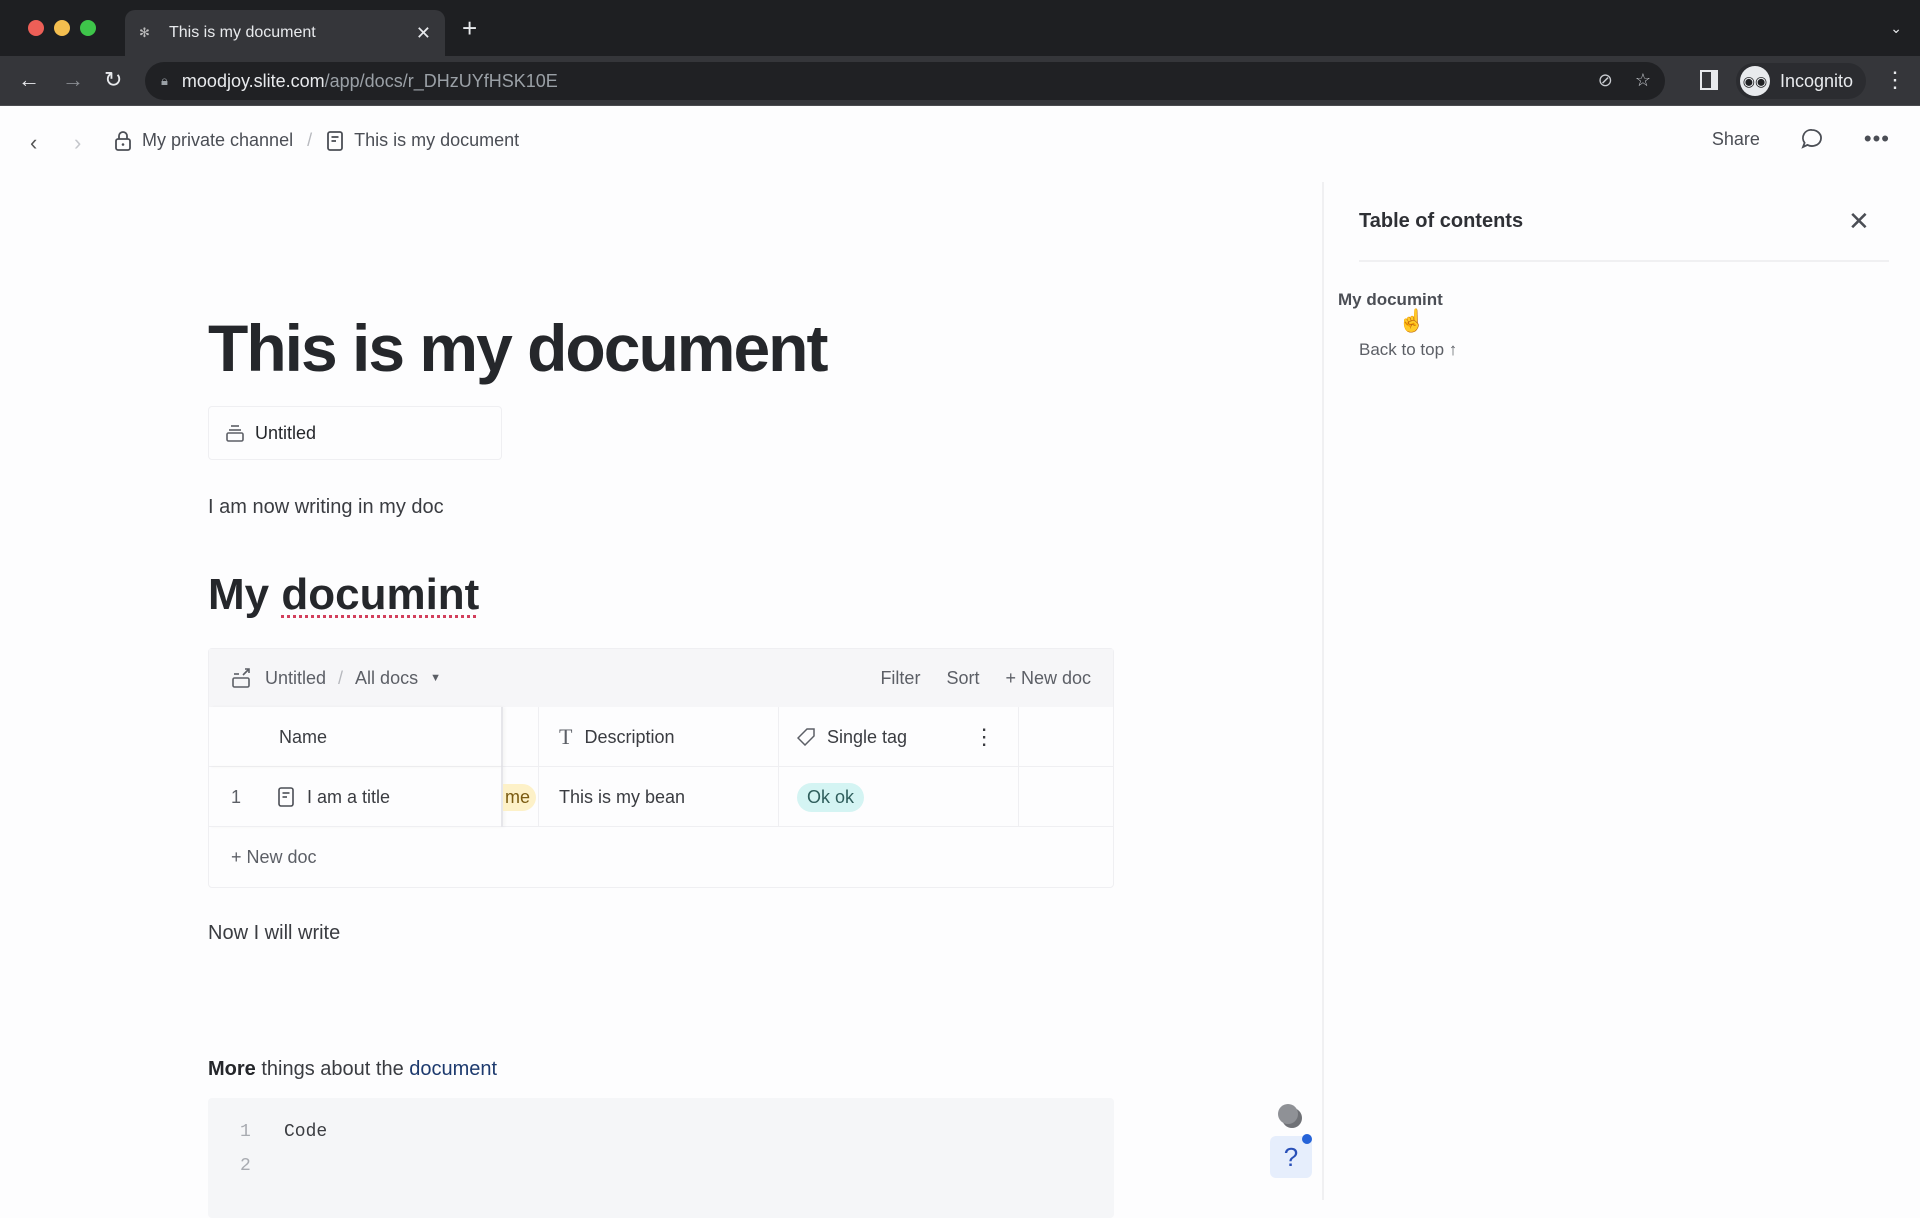 This screenshot has height=1218, width=1920. Describe the element at coordinates (326, 507) in the screenshot. I see `paragraph: I am now writing in my doc` at that location.